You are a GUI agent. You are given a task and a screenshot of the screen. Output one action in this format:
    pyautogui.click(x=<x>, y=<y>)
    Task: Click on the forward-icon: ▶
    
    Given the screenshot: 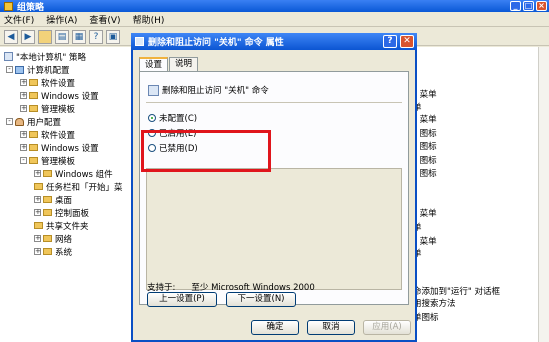 What is the action you would take?
    pyautogui.click(x=28, y=36)
    